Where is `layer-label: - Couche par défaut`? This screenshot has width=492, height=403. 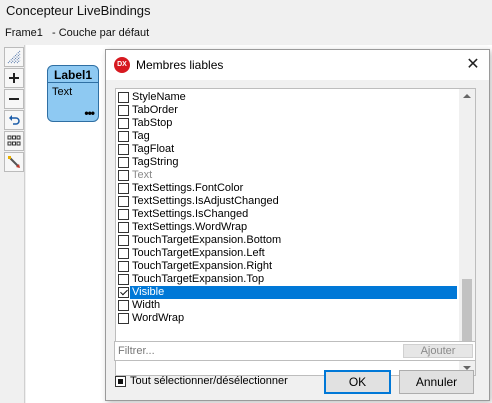 layer-label: - Couche par défaut is located at coordinates (100, 33).